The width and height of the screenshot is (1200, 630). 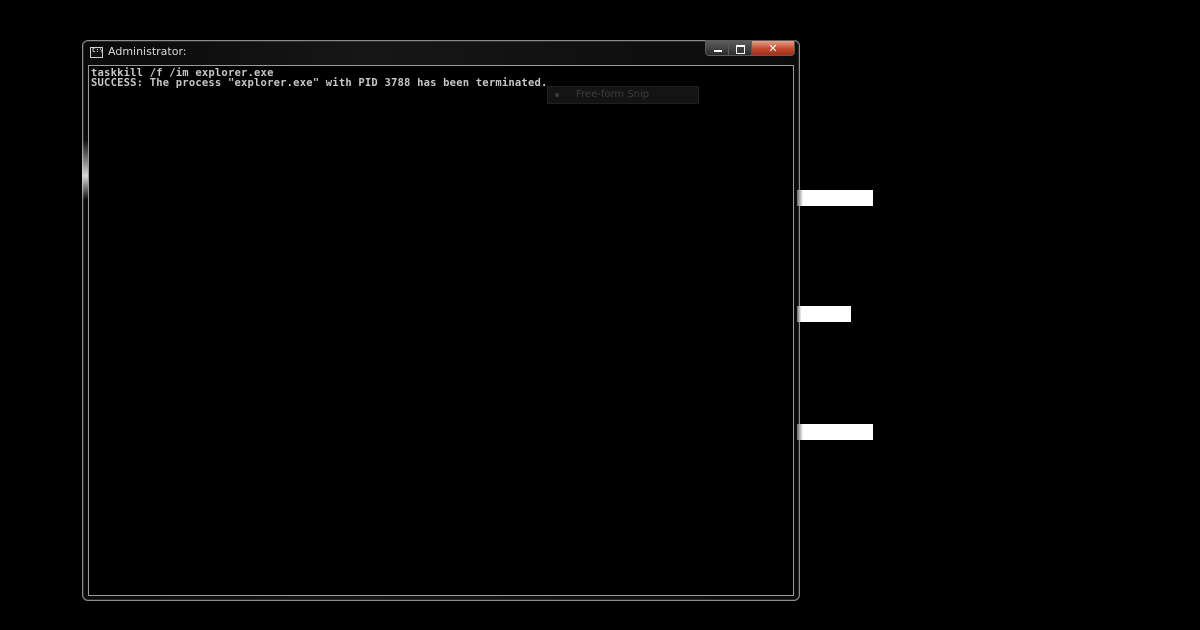 What do you see at coordinates (613, 94) in the screenshot?
I see `snip-menu-label: Free-form Snip` at bounding box center [613, 94].